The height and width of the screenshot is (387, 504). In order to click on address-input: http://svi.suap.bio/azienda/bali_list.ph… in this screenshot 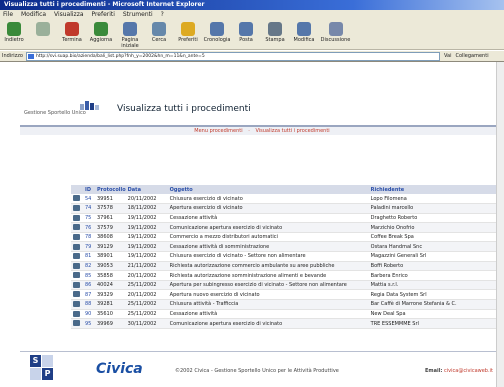, I will do `click(232, 56)`.